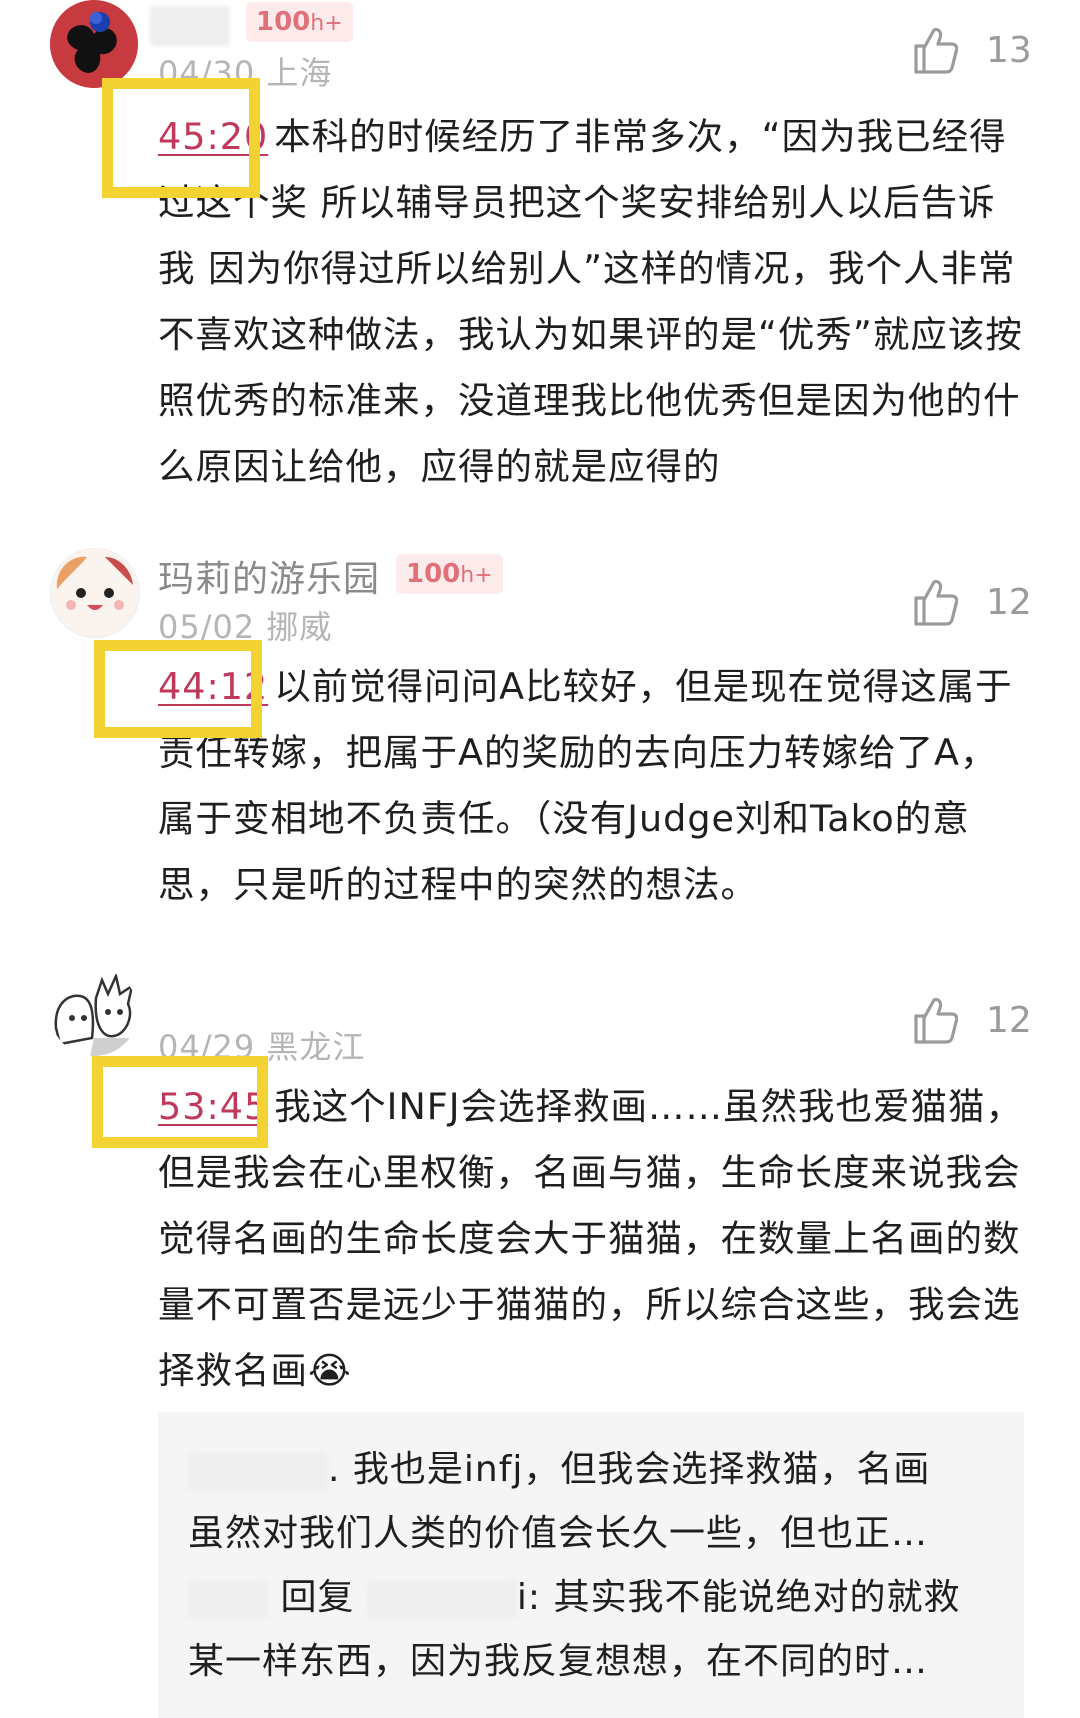  What do you see at coordinates (316, 1047) in the screenshot?
I see `comment-location: 黑龙江` at bounding box center [316, 1047].